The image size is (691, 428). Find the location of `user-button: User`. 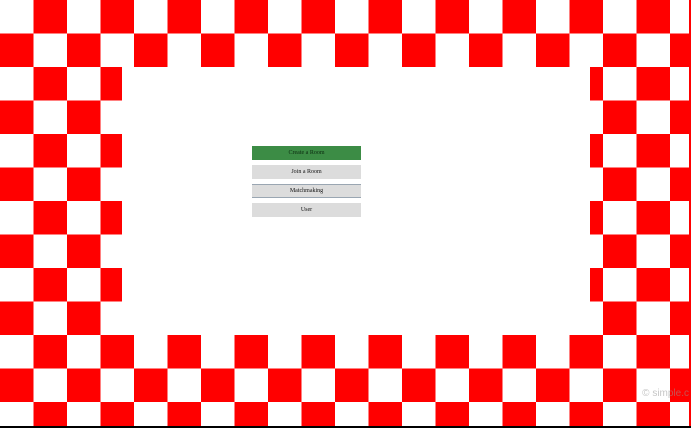

user-button: User is located at coordinates (306, 210).